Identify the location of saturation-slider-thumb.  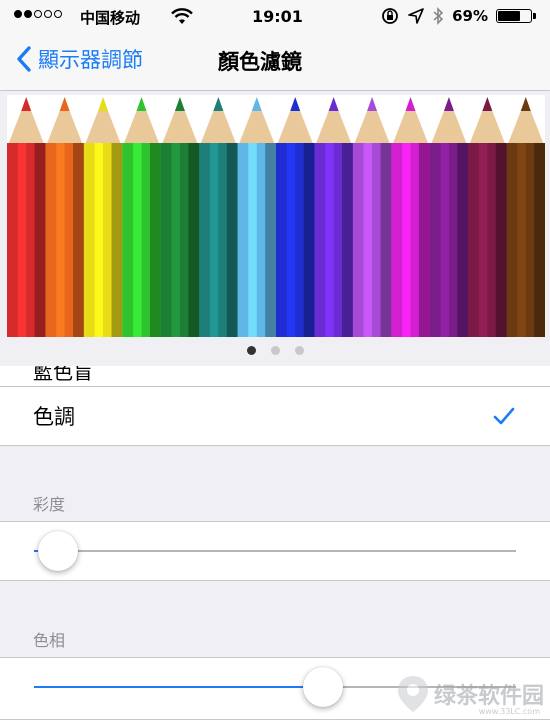
(58, 551).